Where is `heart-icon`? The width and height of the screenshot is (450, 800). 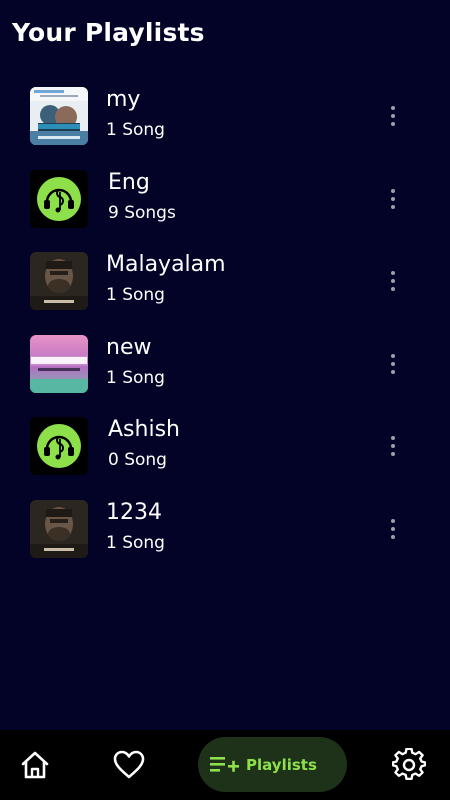
heart-icon is located at coordinates (129, 765).